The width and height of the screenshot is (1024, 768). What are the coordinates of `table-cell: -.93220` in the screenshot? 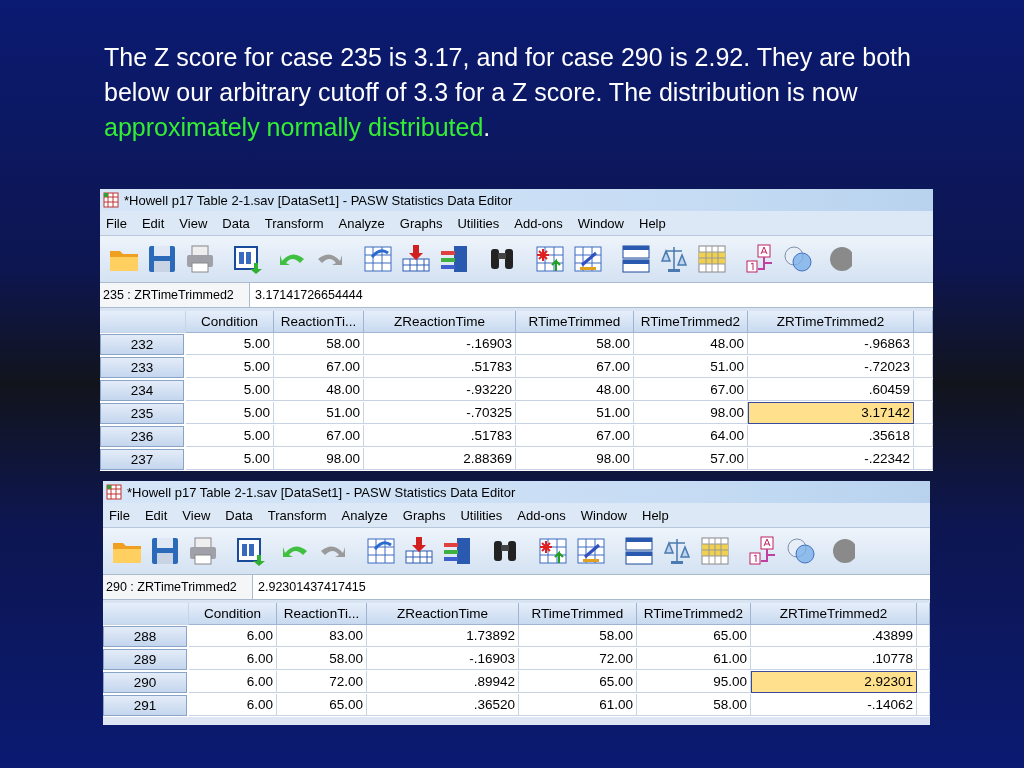 It's located at (440, 390).